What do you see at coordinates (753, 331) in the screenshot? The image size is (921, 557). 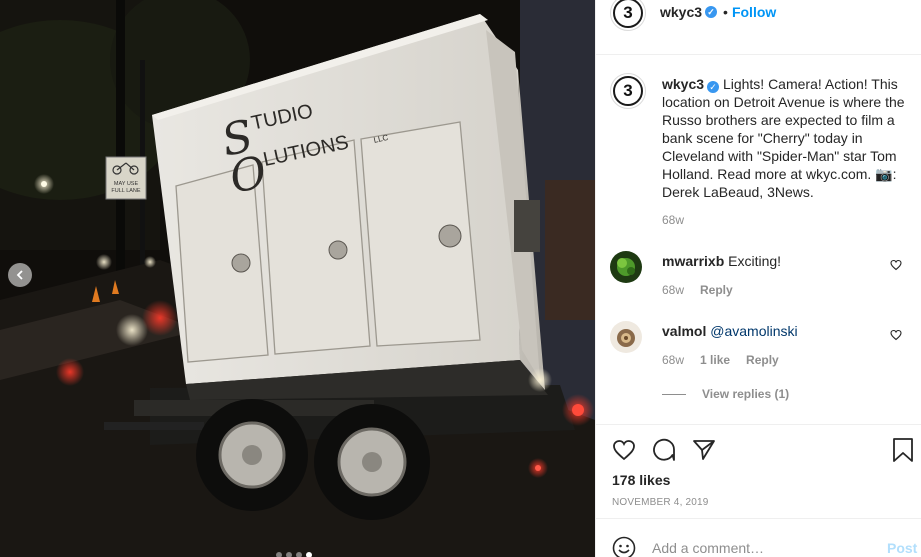 I see `mention-link: @avamolinski` at bounding box center [753, 331].